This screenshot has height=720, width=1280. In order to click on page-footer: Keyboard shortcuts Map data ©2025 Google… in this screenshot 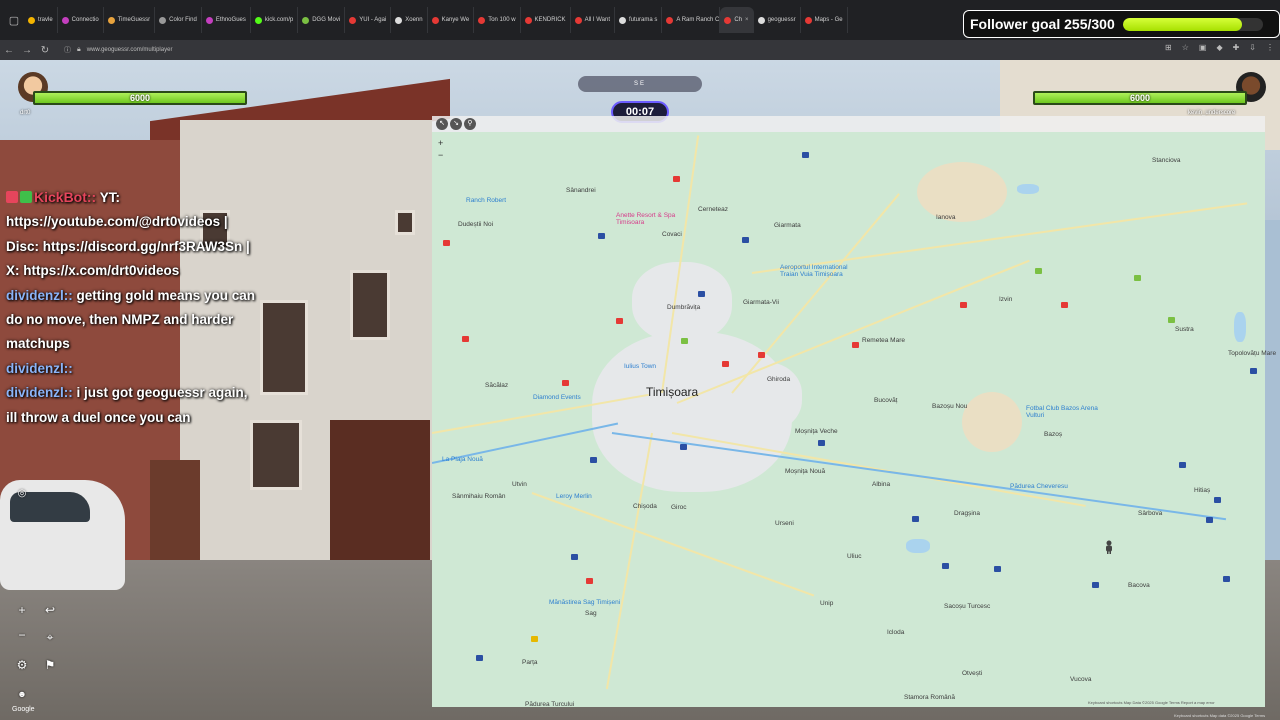, I will do `click(1220, 715)`.